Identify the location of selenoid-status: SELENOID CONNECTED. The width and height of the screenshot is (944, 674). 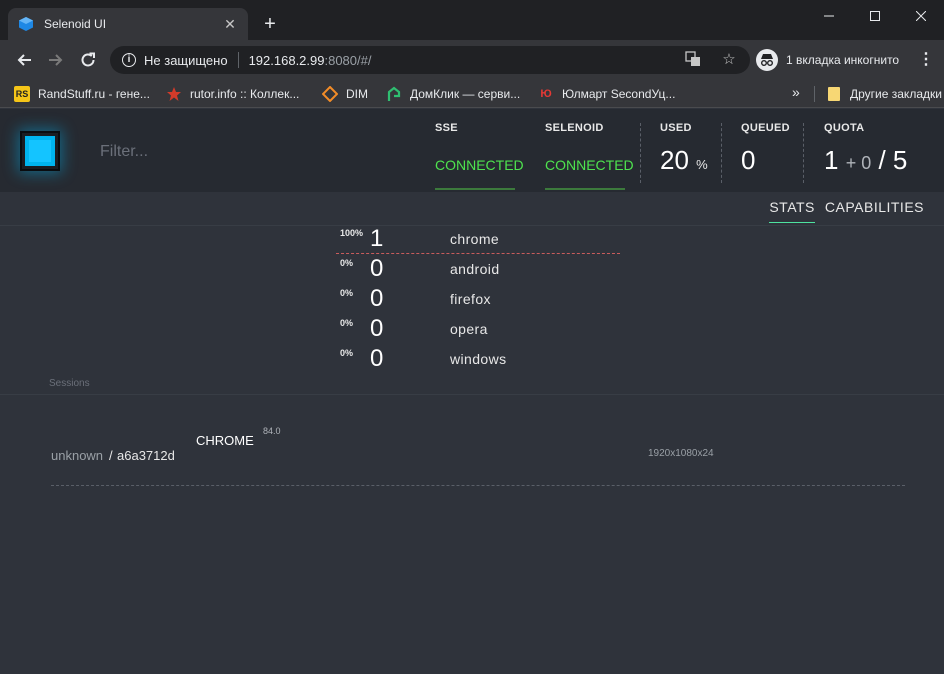
(594, 150).